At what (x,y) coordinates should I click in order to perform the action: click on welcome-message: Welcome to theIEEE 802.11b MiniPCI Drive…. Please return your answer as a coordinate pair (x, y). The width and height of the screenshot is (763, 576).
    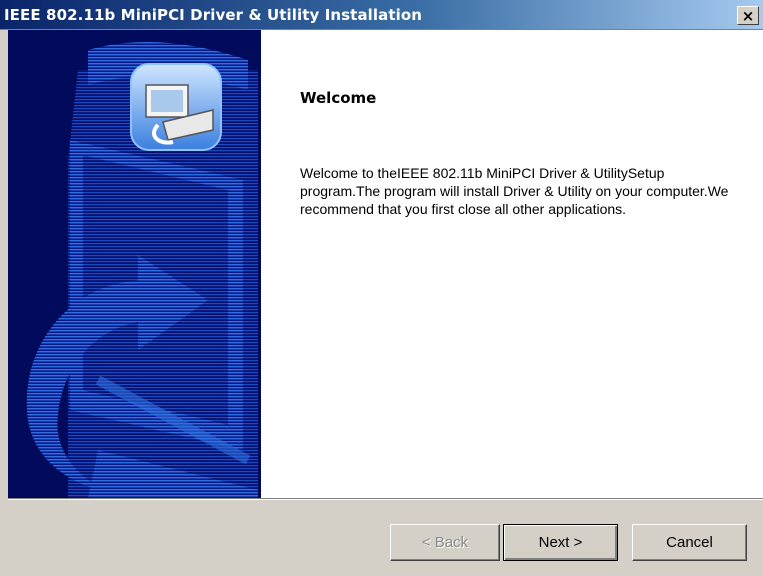
    Looking at the image, I should click on (514, 191).